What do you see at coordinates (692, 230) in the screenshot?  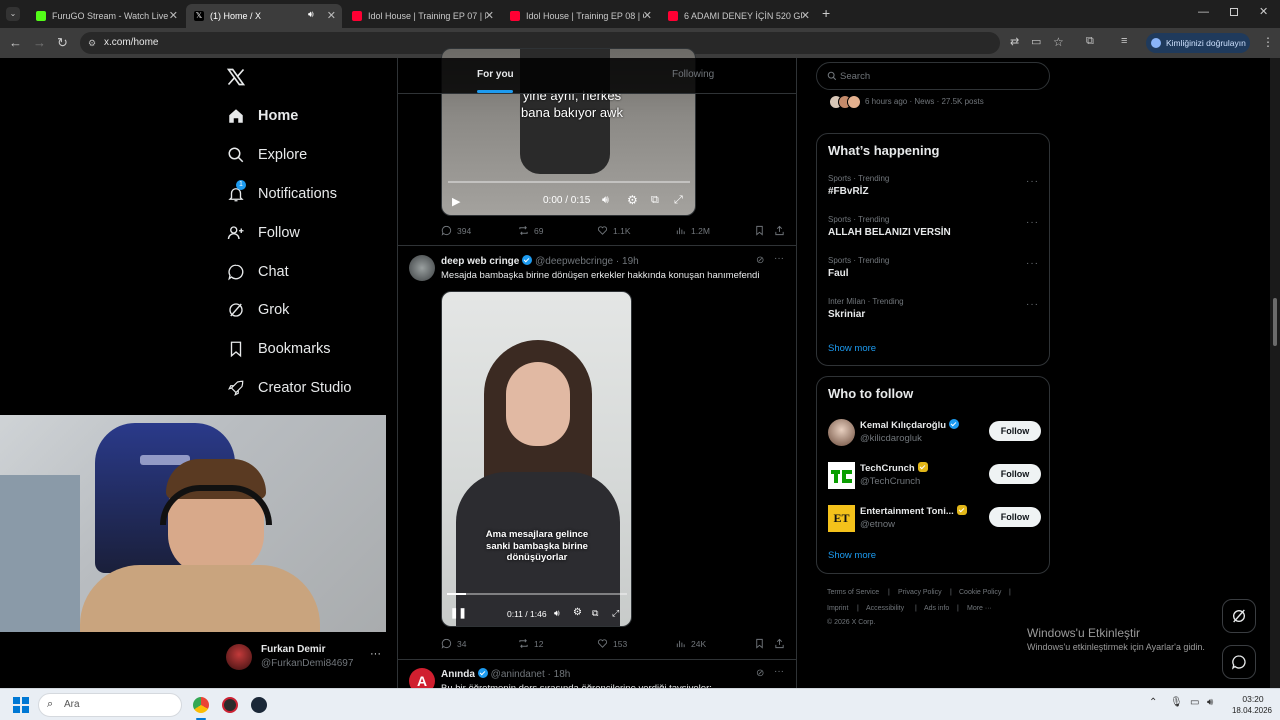 I see `views-button: 1.2M` at bounding box center [692, 230].